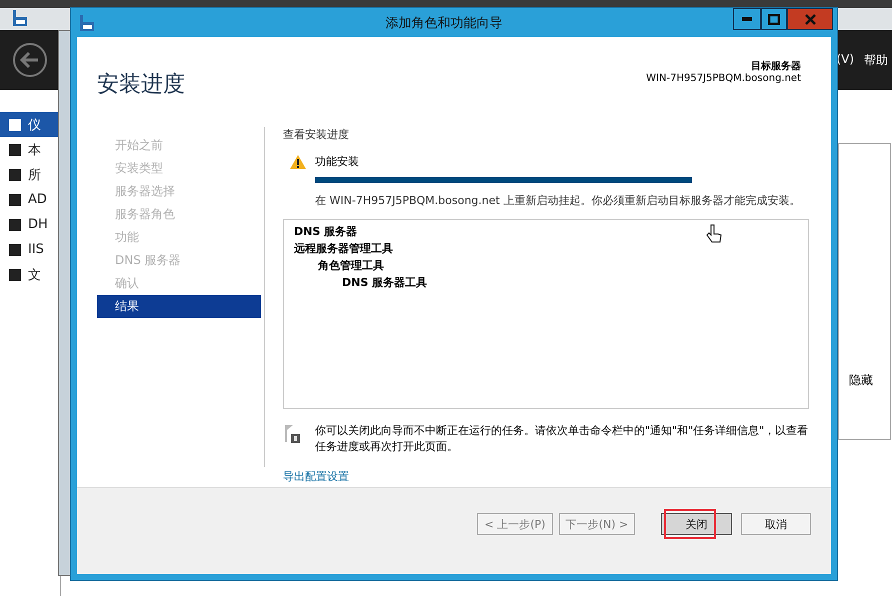  What do you see at coordinates (444, 23) in the screenshot?
I see `window-title: 添加角色和功能向导` at bounding box center [444, 23].